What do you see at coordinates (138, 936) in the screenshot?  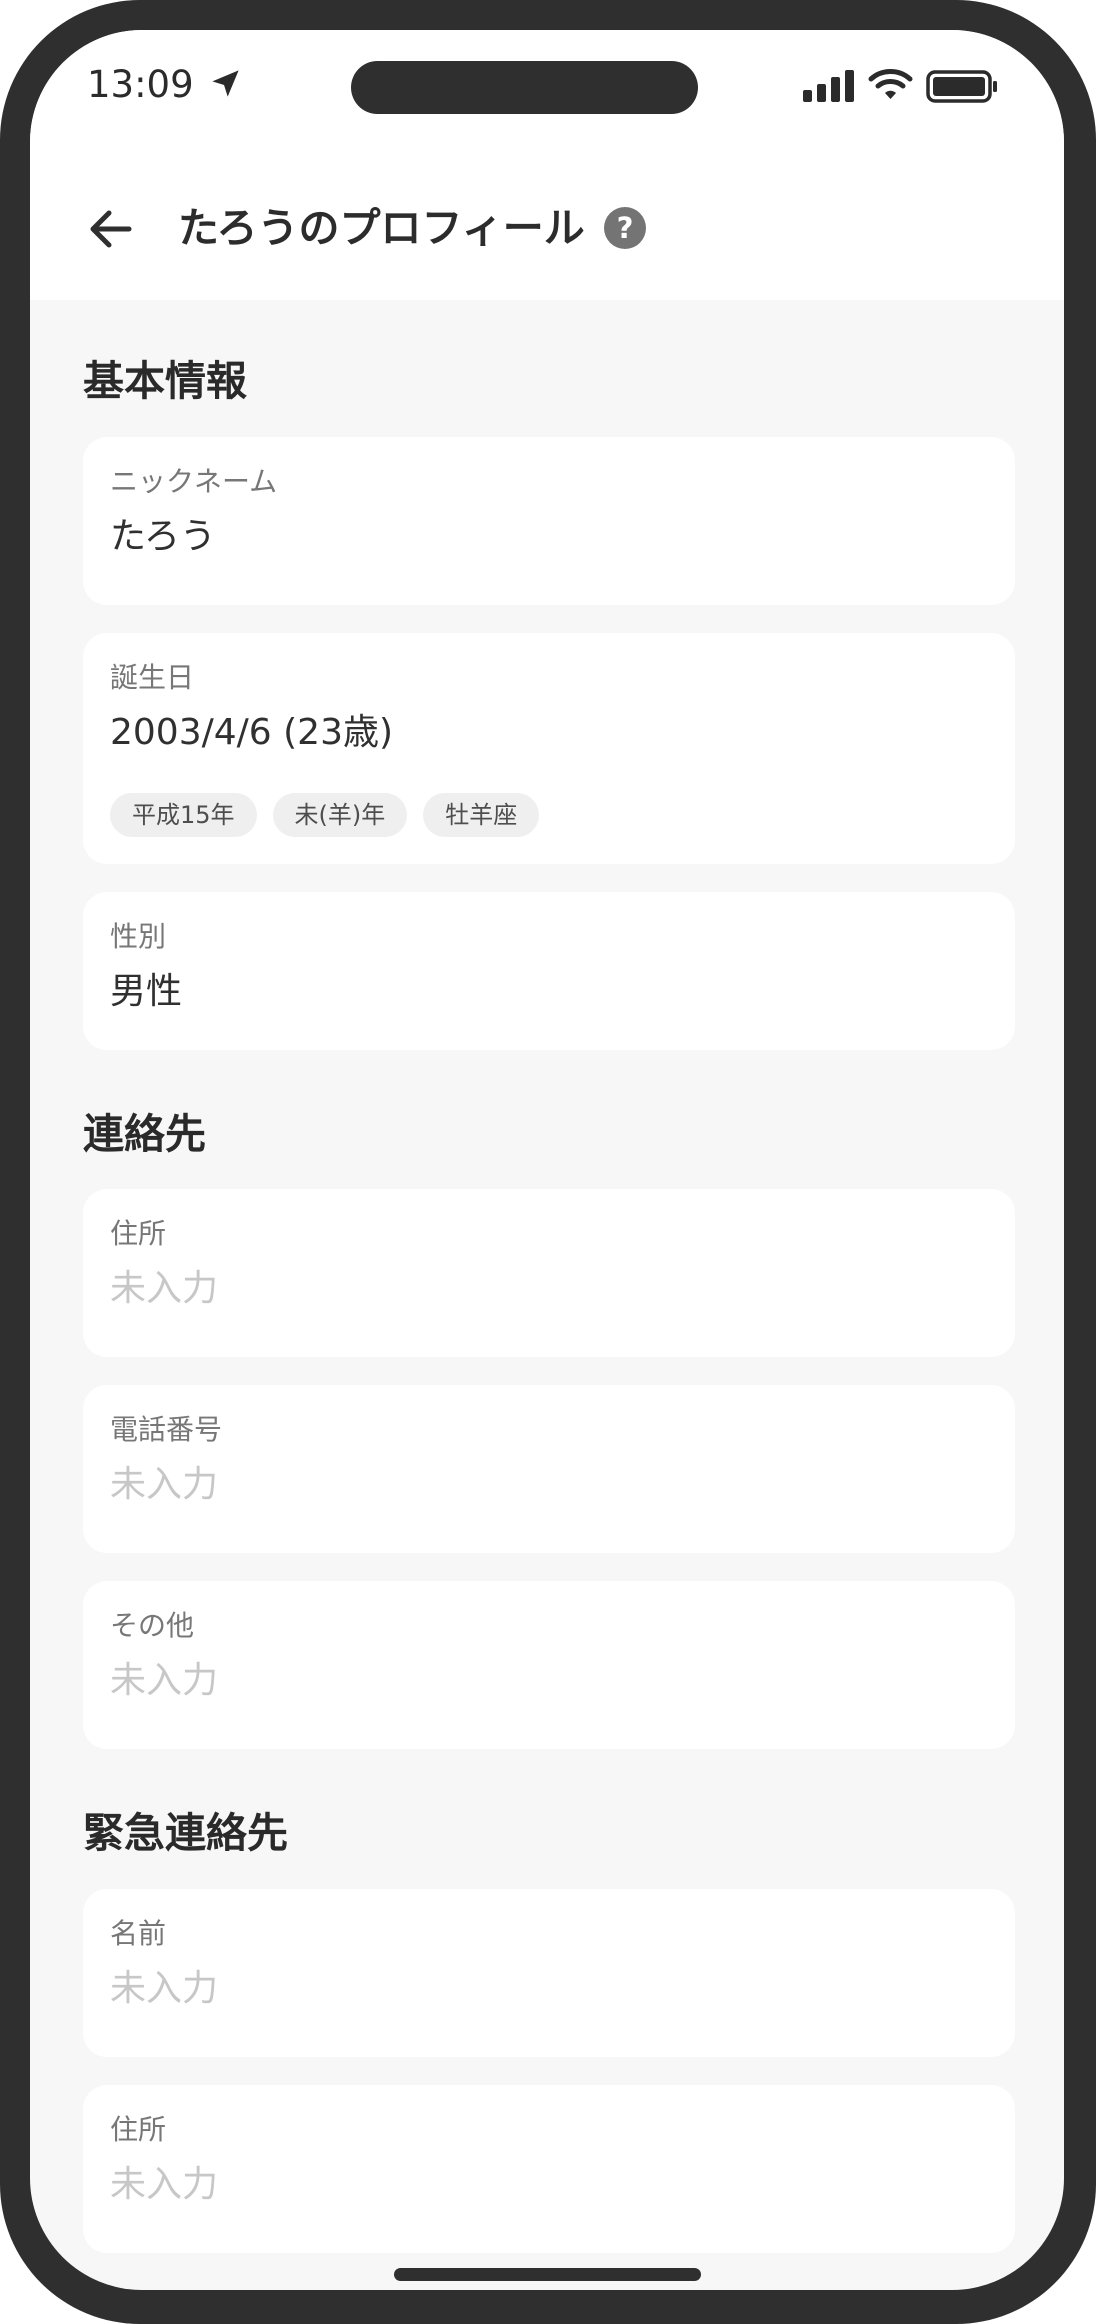 I see `field-label: 性別` at bounding box center [138, 936].